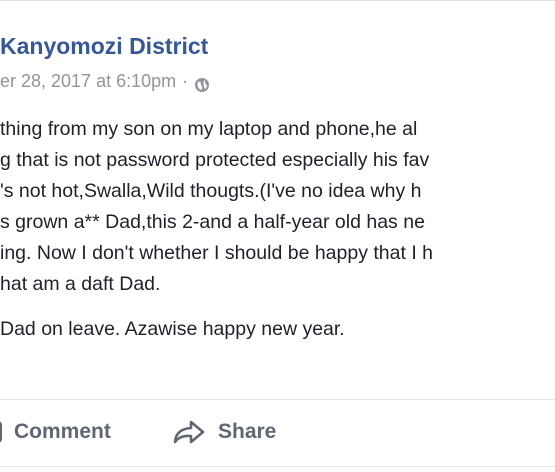 This screenshot has width=555, height=472. I want to click on comment-button: Comment, so click(55, 432).